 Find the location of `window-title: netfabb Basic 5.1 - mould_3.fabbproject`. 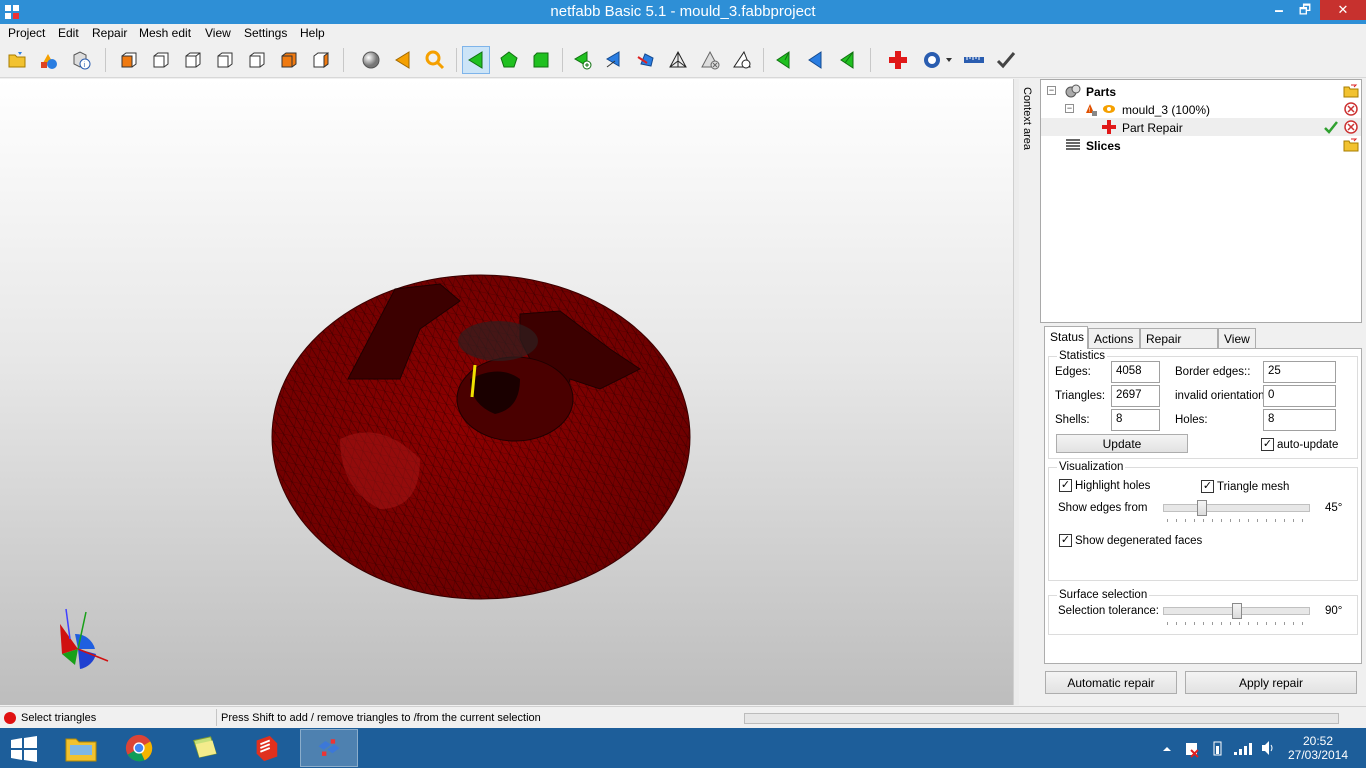

window-title: netfabb Basic 5.1 - mould_3.fabbproject is located at coordinates (683, 11).